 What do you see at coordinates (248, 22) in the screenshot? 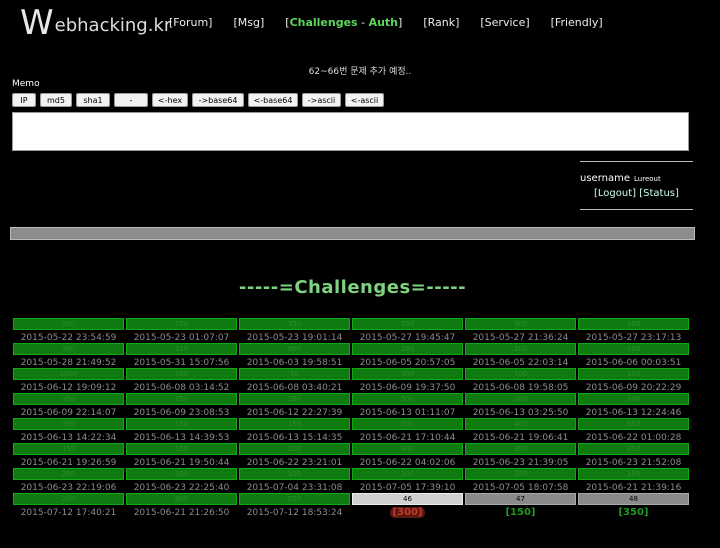
I see `nav-msg: [Msg]` at bounding box center [248, 22].